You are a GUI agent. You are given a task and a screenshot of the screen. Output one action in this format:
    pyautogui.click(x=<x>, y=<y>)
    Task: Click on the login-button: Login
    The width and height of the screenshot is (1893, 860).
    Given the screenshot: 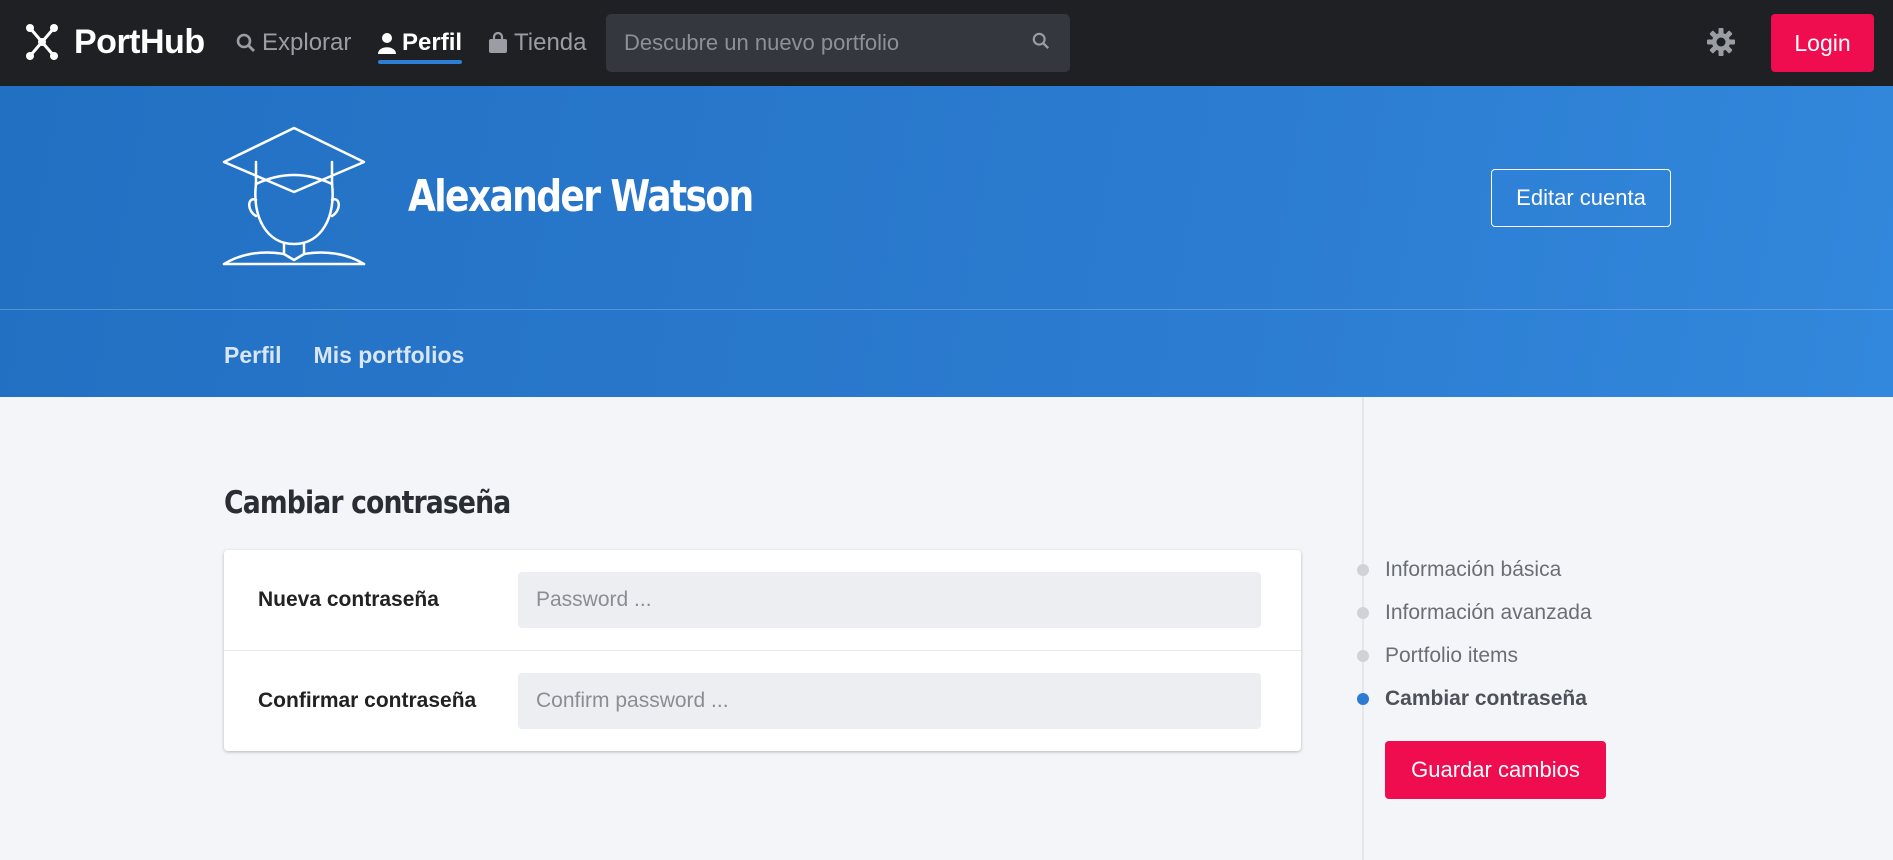 What is the action you would take?
    pyautogui.click(x=1822, y=43)
    